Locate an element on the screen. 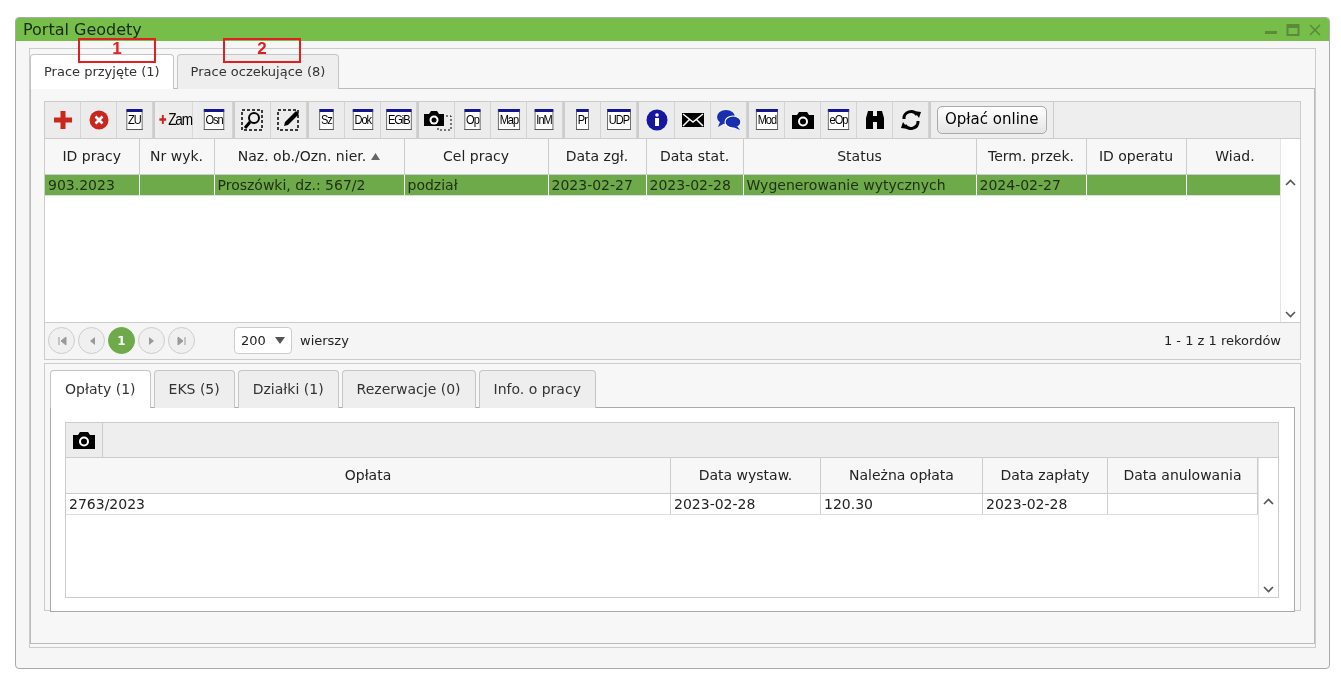  table-cell: 2763/2023 is located at coordinates (368, 504).